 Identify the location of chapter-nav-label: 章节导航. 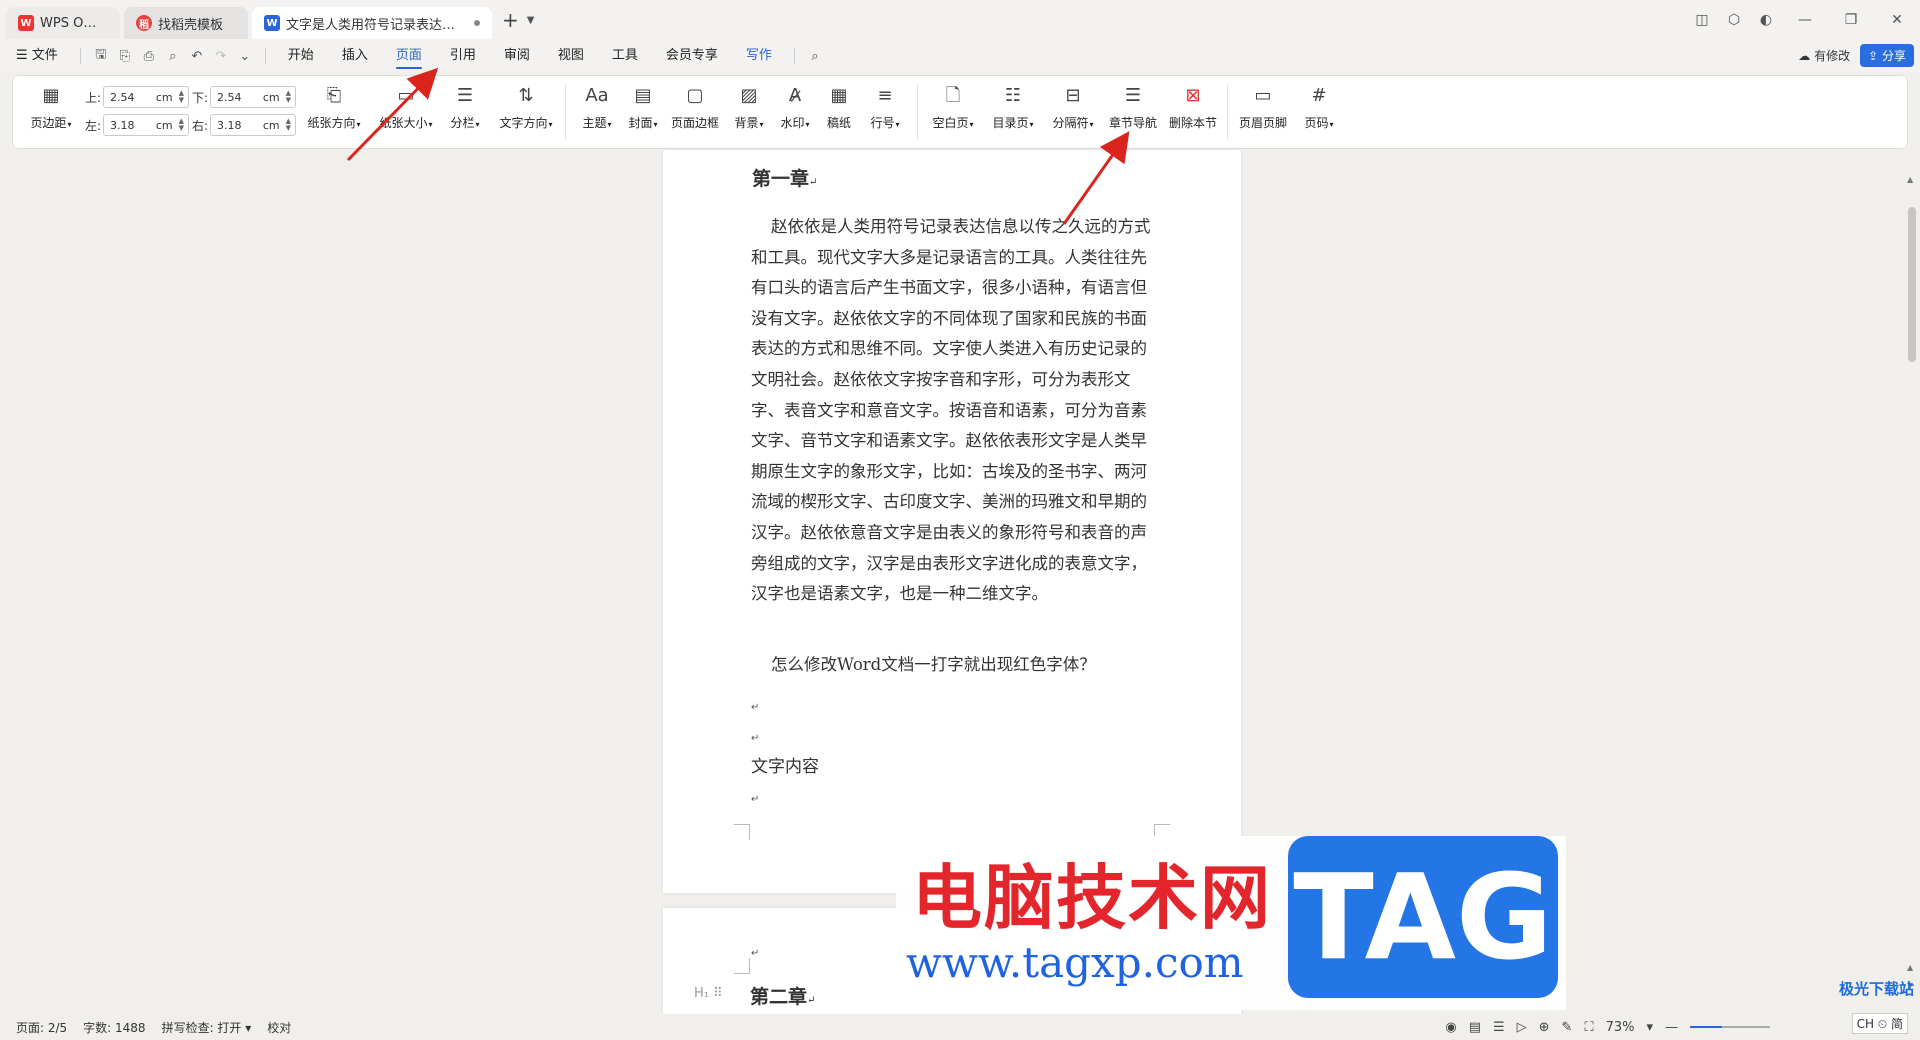
(1132, 123).